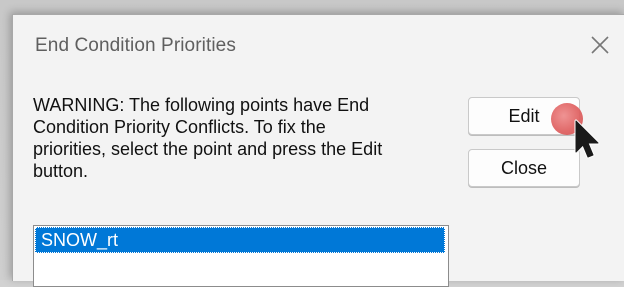  I want to click on close-button: Close, so click(524, 168).